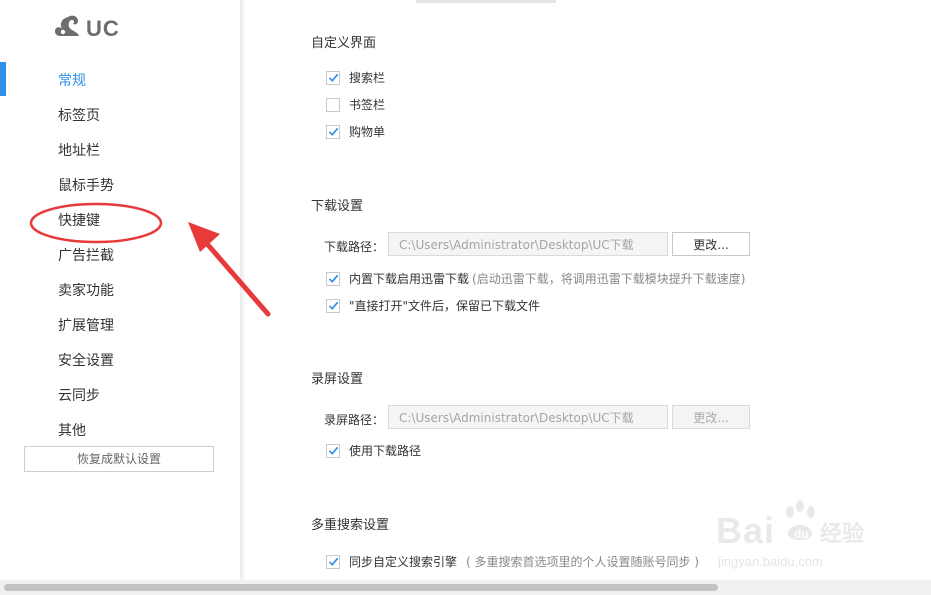 The width and height of the screenshot is (931, 595). What do you see at coordinates (86, 325) in the screenshot?
I see `sidebar-item-extensions: 扩展管理` at bounding box center [86, 325].